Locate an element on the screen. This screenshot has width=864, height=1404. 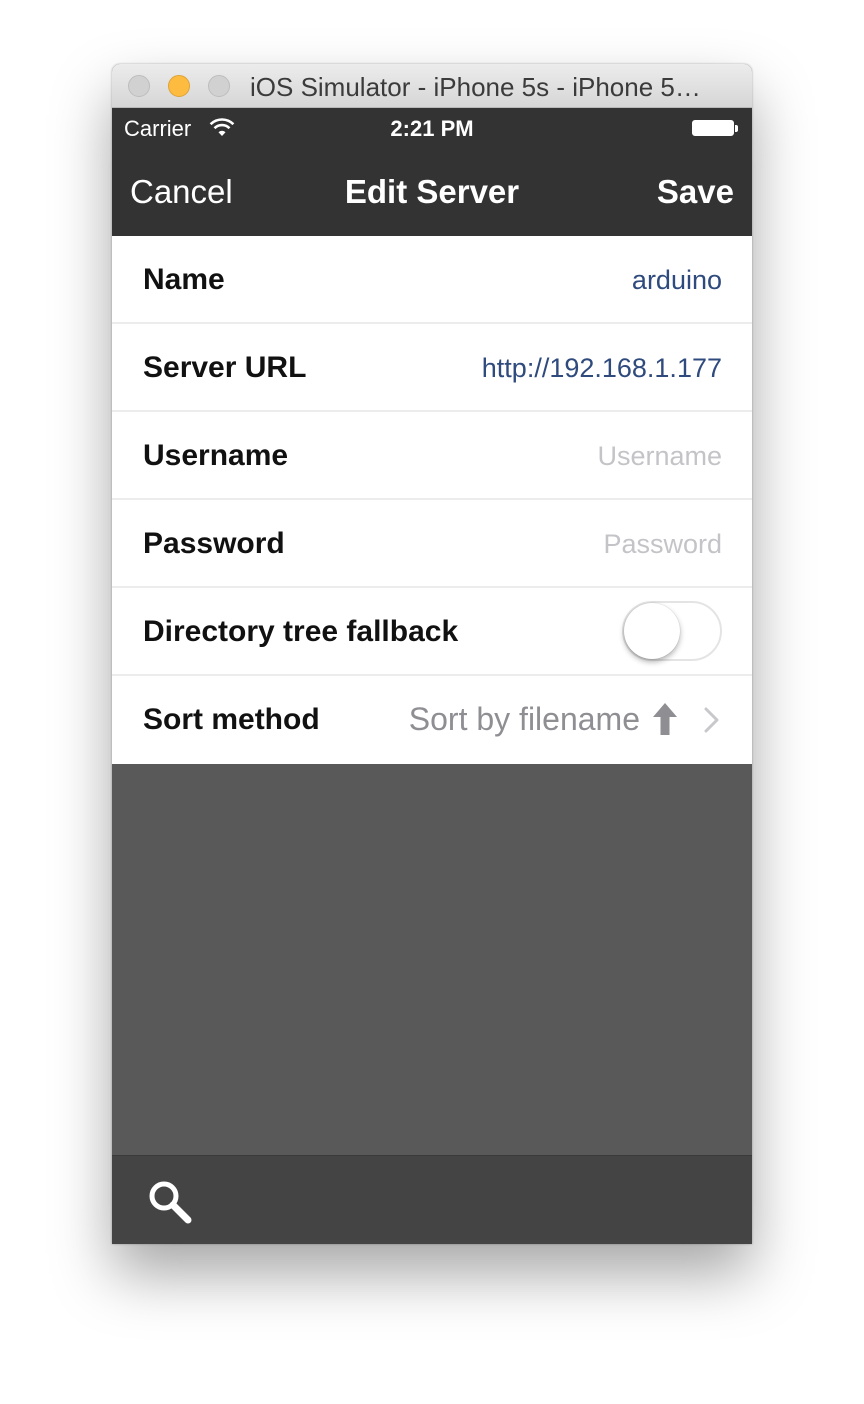
name-label: Name is located at coordinates (184, 279).